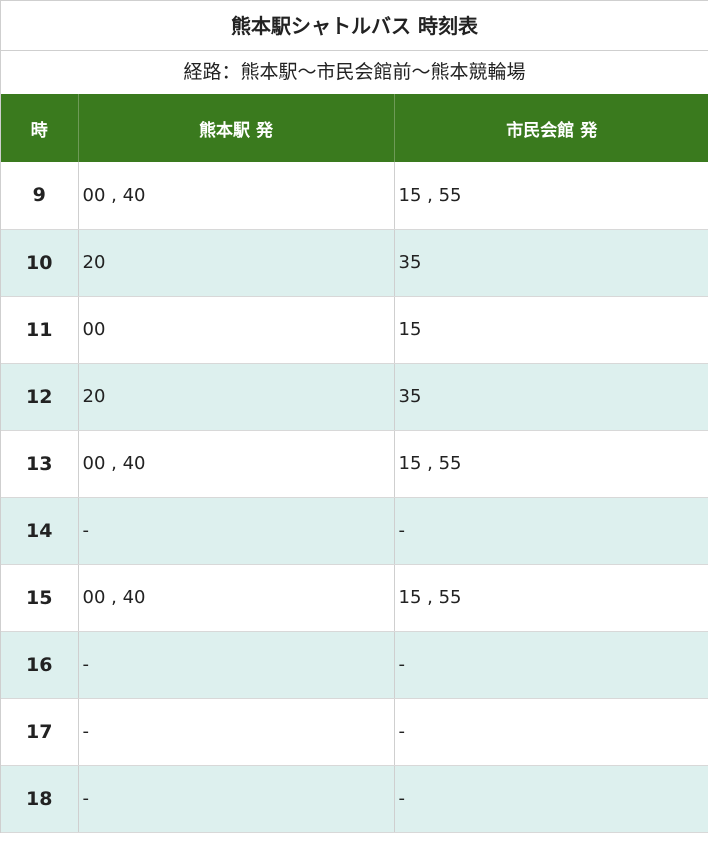  I want to click on hall-departure-cell: 15, so click(550, 330).